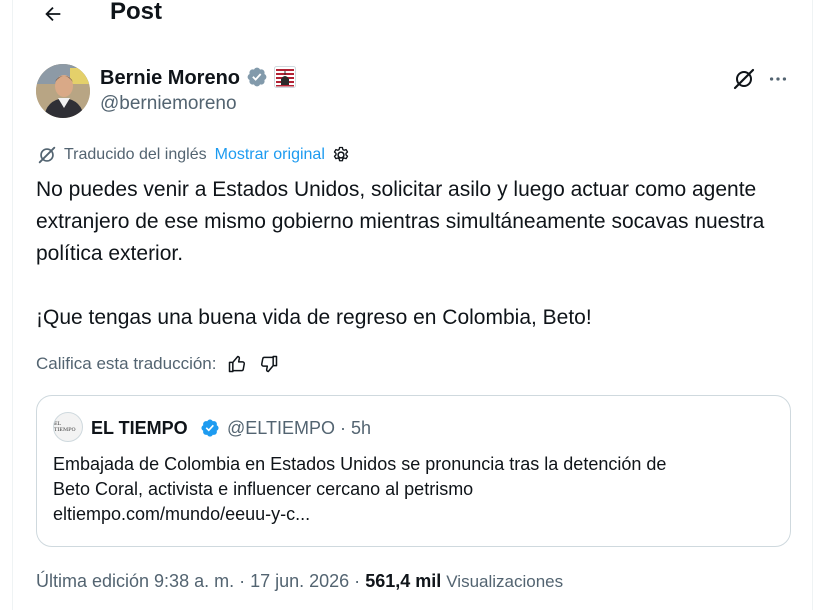 The width and height of the screenshot is (832, 610). What do you see at coordinates (281, 428) in the screenshot?
I see `quoted-author-handle: @ELTIEMPO` at bounding box center [281, 428].